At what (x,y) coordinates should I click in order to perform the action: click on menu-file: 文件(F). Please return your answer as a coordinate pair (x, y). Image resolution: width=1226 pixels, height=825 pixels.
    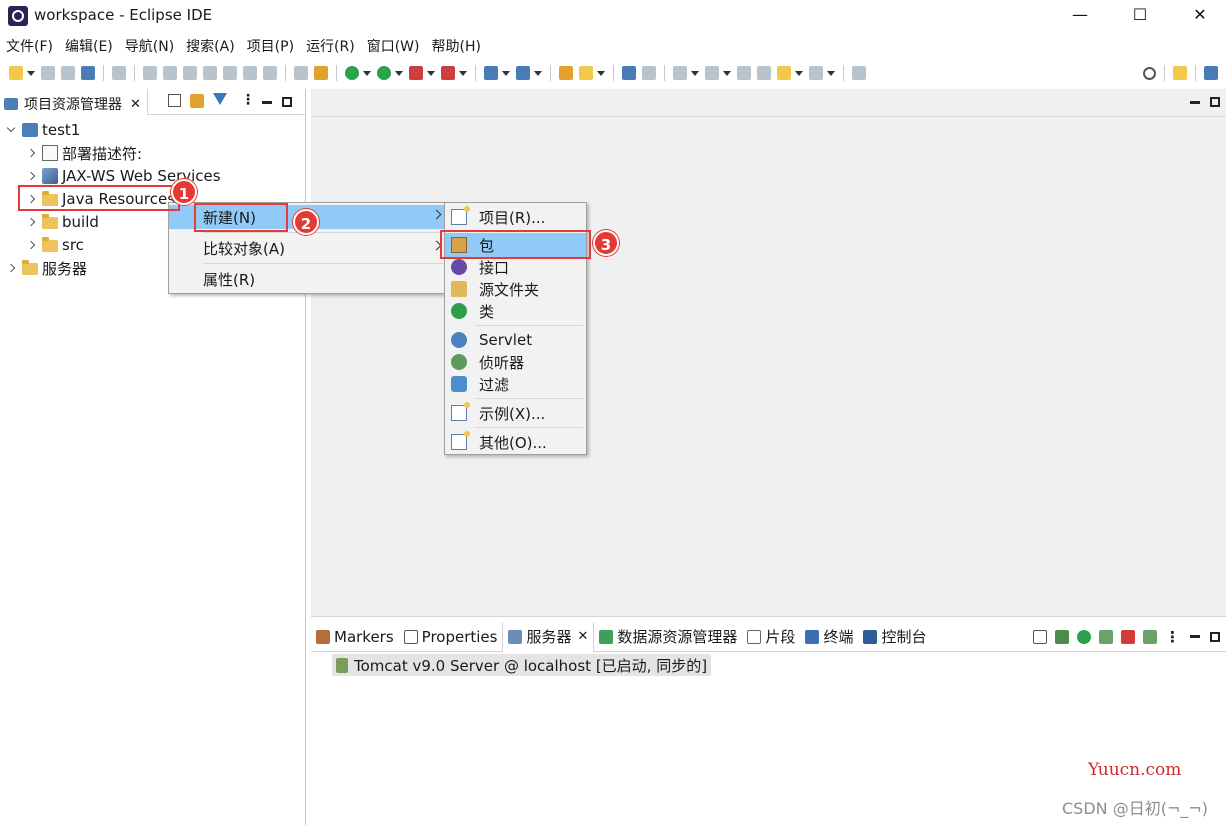
    Looking at the image, I should click on (29, 47).